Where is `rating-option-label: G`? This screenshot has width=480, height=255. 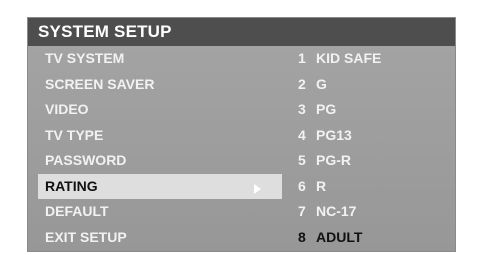 rating-option-label: G is located at coordinates (321, 83).